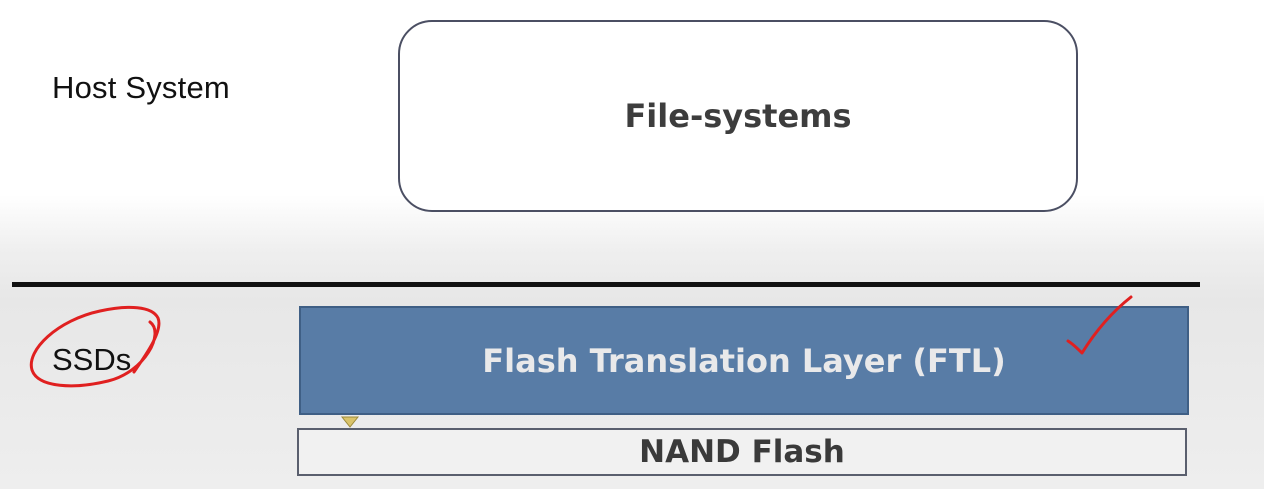 This screenshot has height=489, width=1264. What do you see at coordinates (350, 422) in the screenshot?
I see `triangle-pointer-icon` at bounding box center [350, 422].